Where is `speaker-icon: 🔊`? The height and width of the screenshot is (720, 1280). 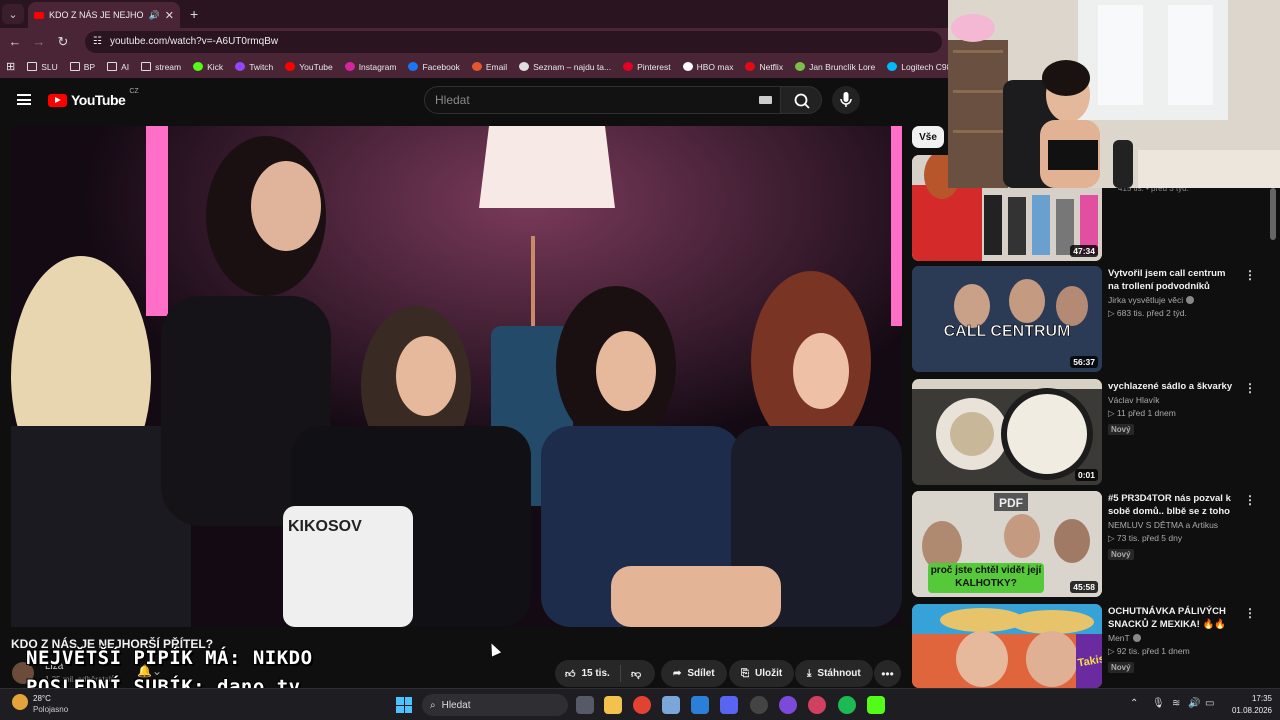 speaker-icon: 🔊 is located at coordinates (154, 15).